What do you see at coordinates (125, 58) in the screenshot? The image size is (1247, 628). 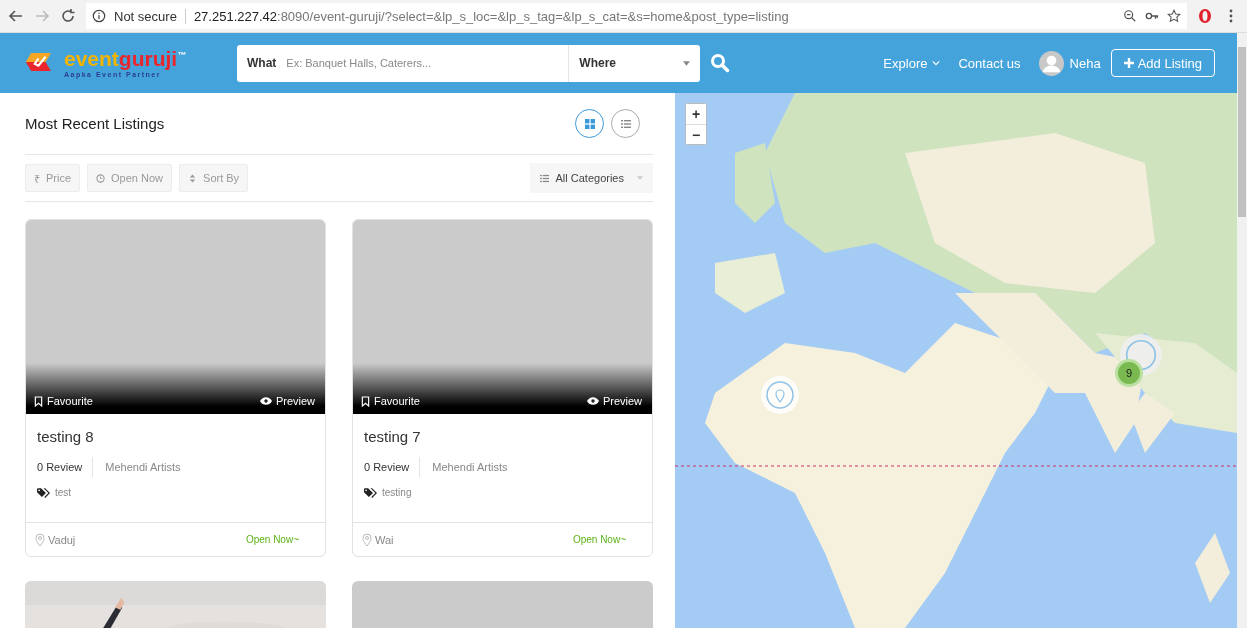 I see `logo-wordmark: eventguruji$^{™}$` at bounding box center [125, 58].